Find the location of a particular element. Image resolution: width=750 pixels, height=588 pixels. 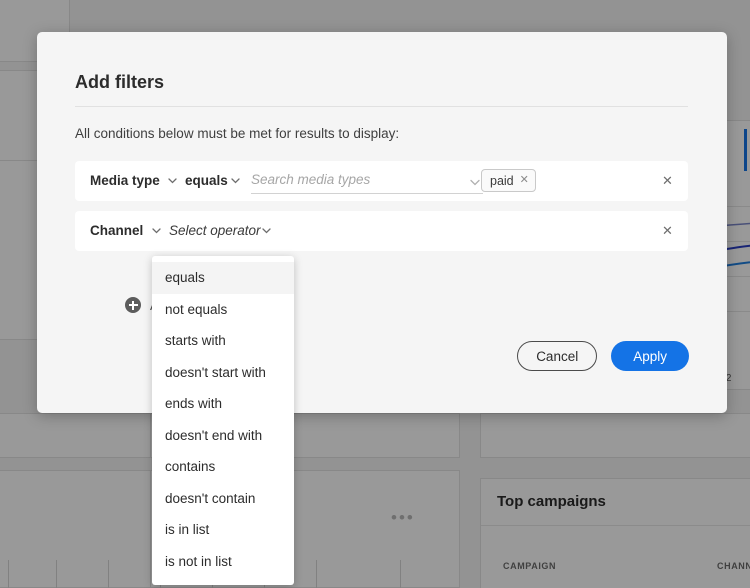

operator-option-doesnt-contain: doesn't contain is located at coordinates (223, 499).